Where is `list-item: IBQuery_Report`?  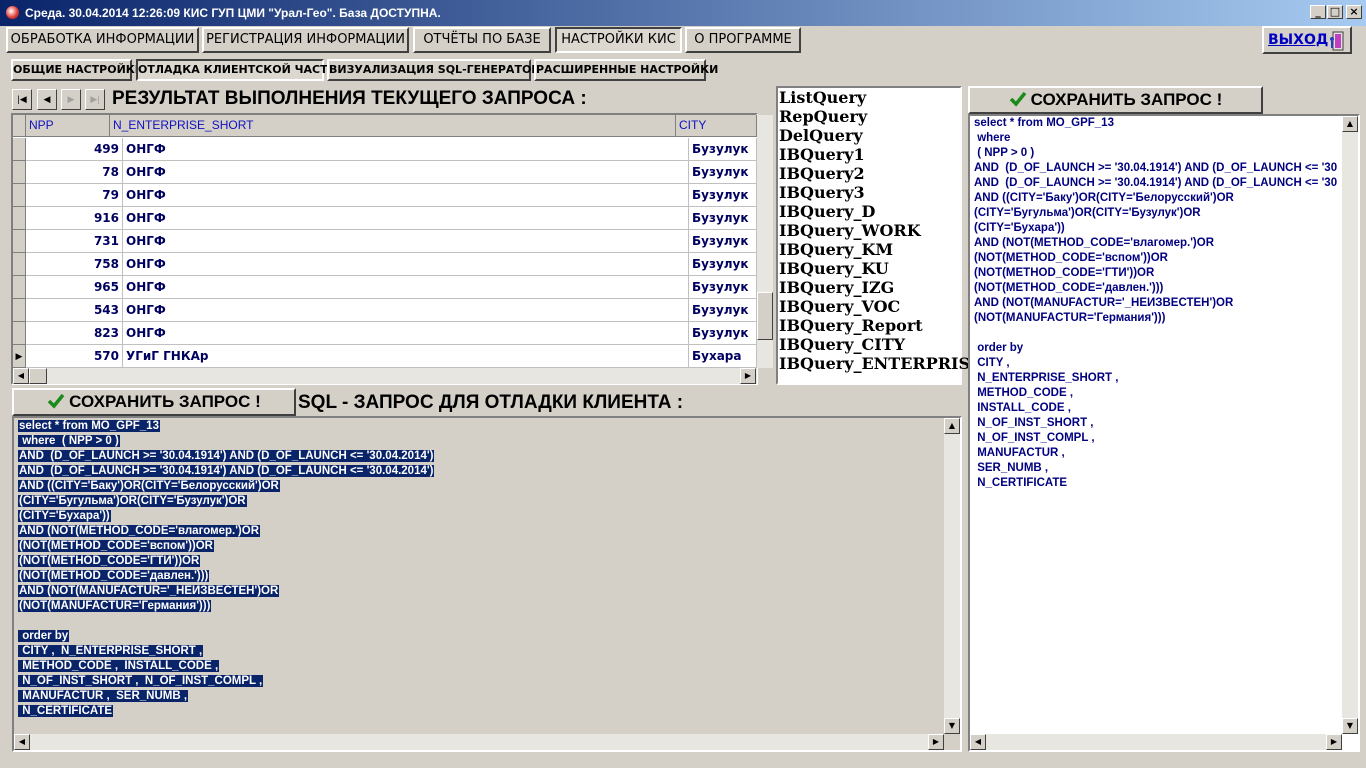
list-item: IBQuery_Report is located at coordinates (851, 325).